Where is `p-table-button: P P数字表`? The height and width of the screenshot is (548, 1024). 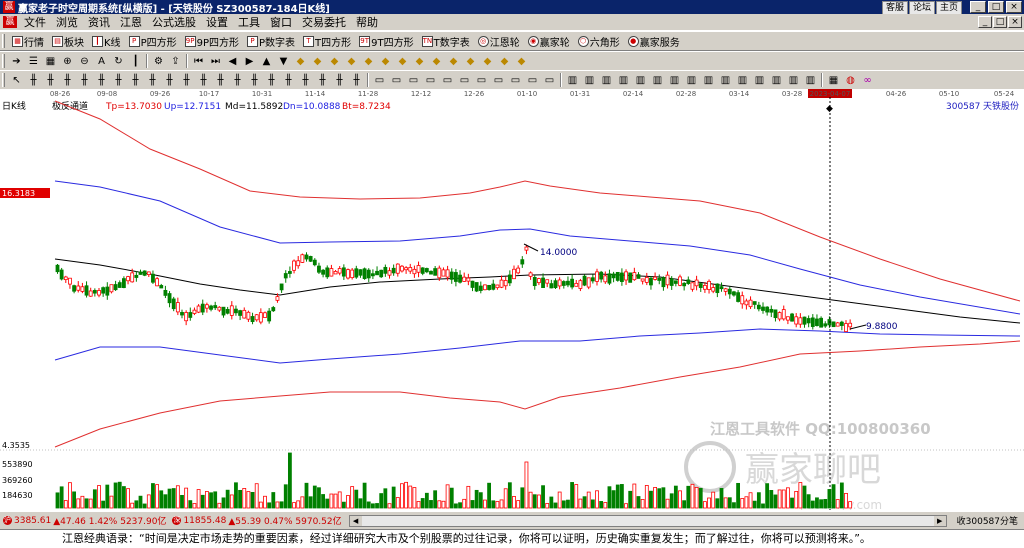 p-table-button: P P数字表 is located at coordinates (271, 41).